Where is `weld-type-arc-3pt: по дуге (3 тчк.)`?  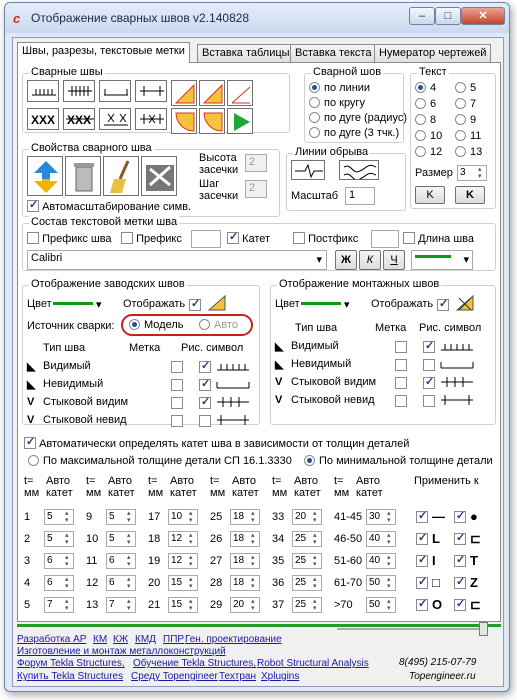
weld-type-arc-3pt: по дуге (3 тчк.) is located at coordinates (354, 133).